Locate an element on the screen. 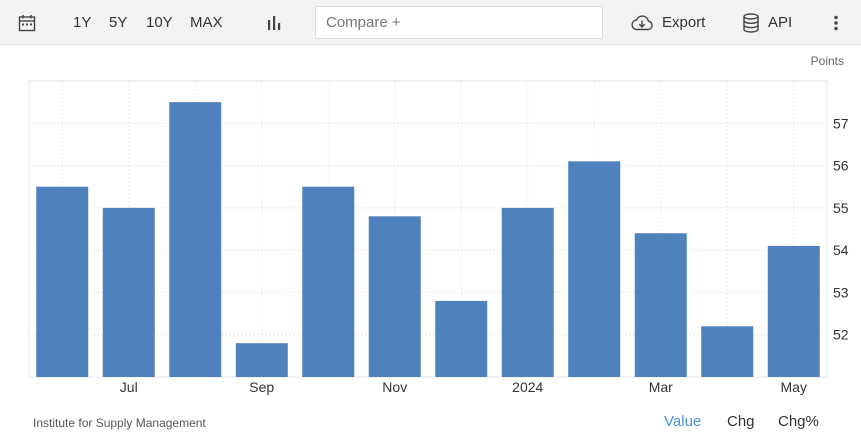  bar-may is located at coordinates (793, 311).